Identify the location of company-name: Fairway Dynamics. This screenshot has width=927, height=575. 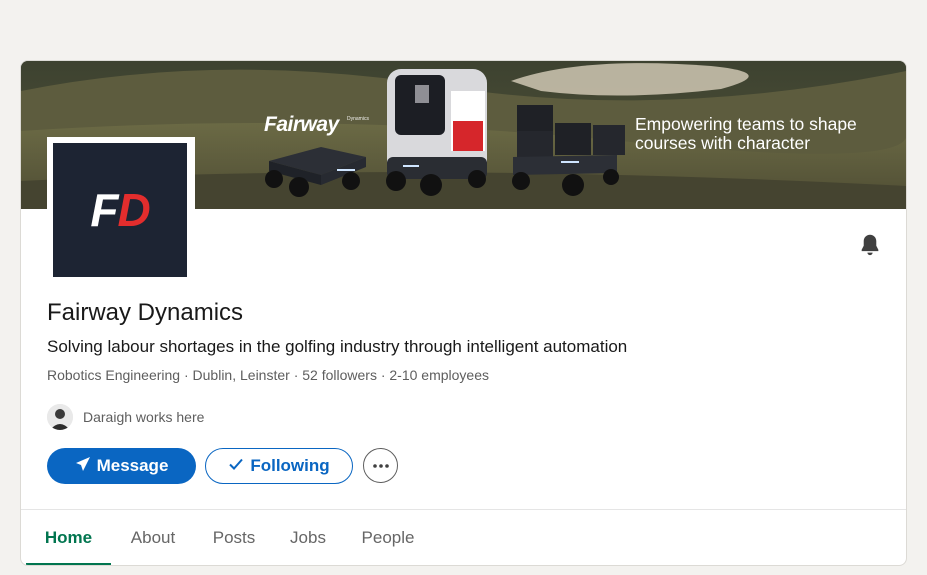
(145, 312).